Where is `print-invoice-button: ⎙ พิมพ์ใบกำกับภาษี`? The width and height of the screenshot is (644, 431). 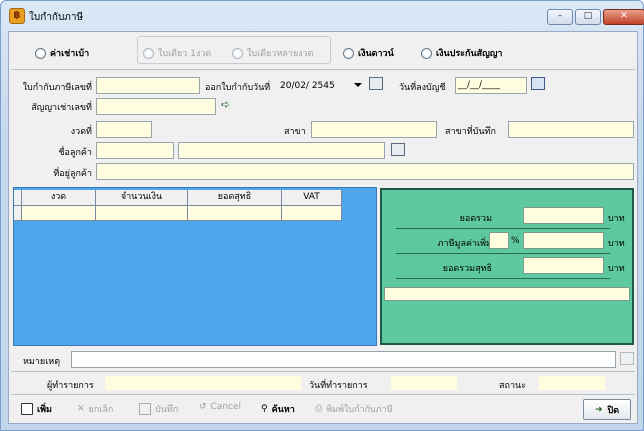
print-invoice-button: ⎙ พิมพ์ใบกำกับภาษี is located at coordinates (354, 409).